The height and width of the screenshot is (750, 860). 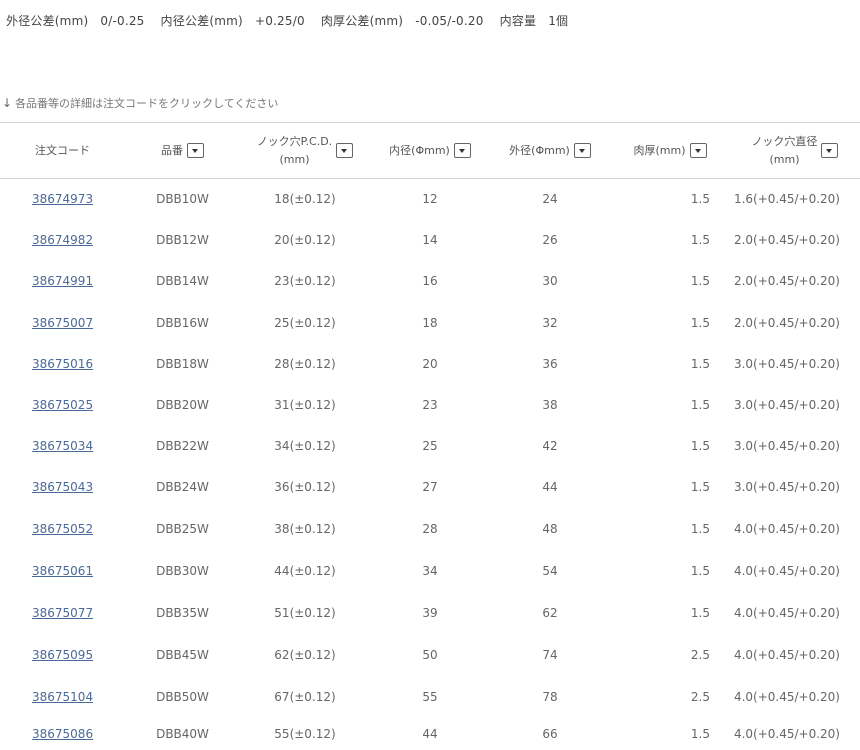 What do you see at coordinates (430, 613) in the screenshot?
I see `inner-diameter-cell: 39` at bounding box center [430, 613].